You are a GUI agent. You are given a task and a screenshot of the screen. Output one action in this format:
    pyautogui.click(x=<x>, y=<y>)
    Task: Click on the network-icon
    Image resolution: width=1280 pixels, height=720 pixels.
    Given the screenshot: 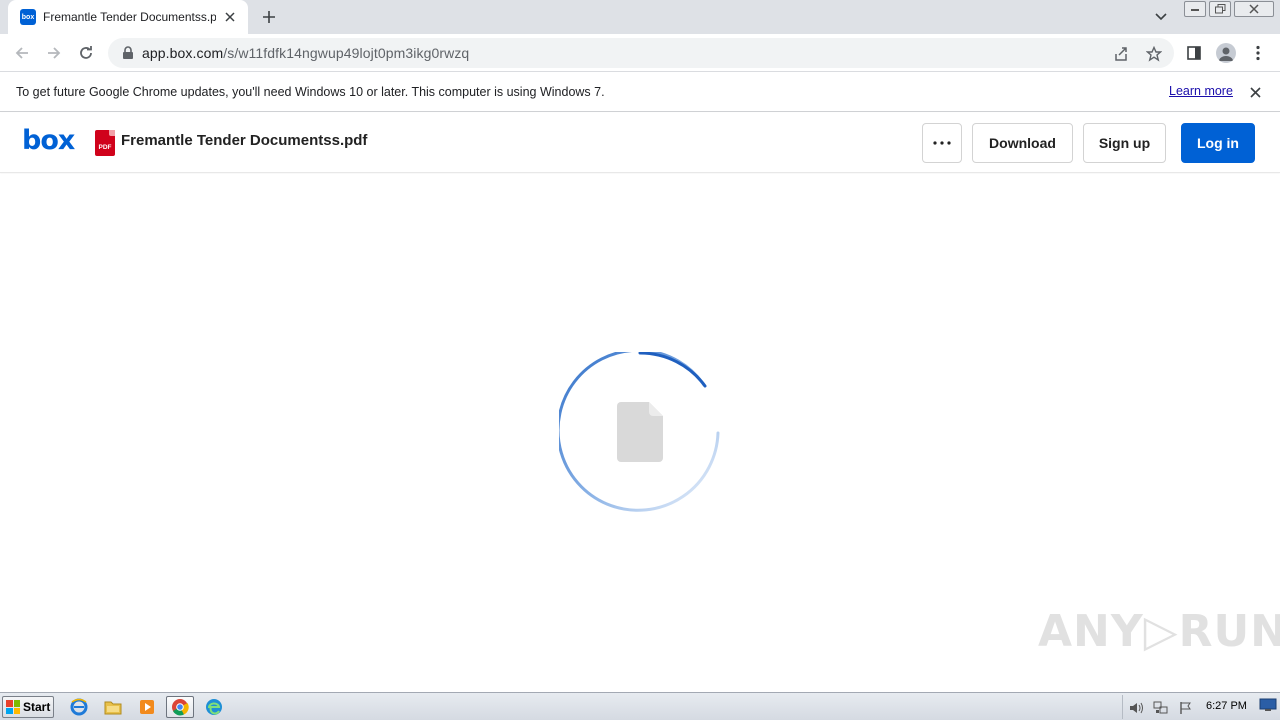 What is the action you would take?
    pyautogui.click(x=1161, y=708)
    